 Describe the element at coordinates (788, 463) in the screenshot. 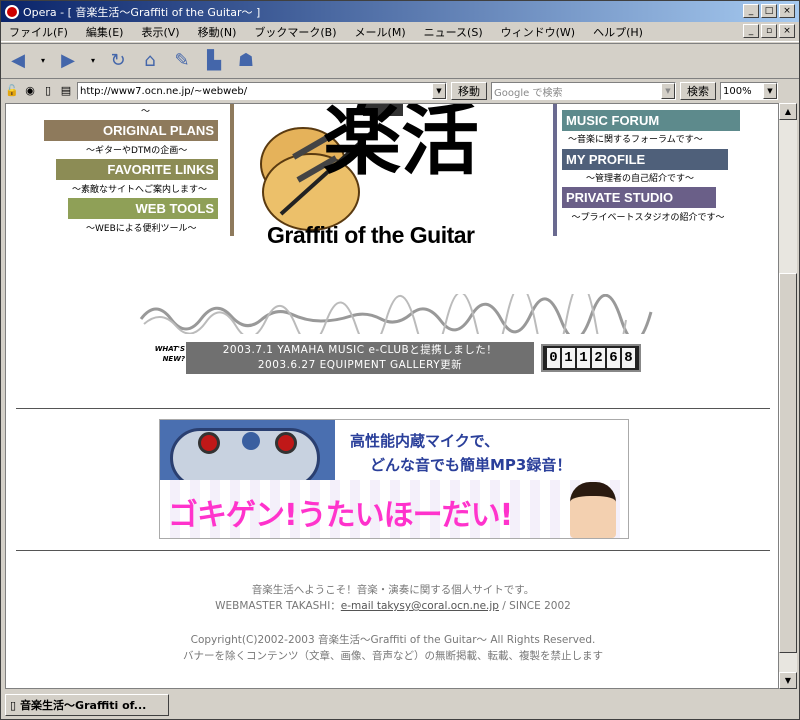

I see `scroll-thumb` at that location.